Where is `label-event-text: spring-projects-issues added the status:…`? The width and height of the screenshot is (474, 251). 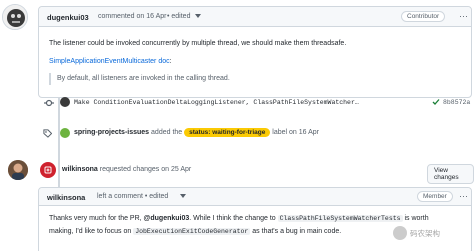
label-event-text: spring-projects-issues added the status:… is located at coordinates (196, 132).